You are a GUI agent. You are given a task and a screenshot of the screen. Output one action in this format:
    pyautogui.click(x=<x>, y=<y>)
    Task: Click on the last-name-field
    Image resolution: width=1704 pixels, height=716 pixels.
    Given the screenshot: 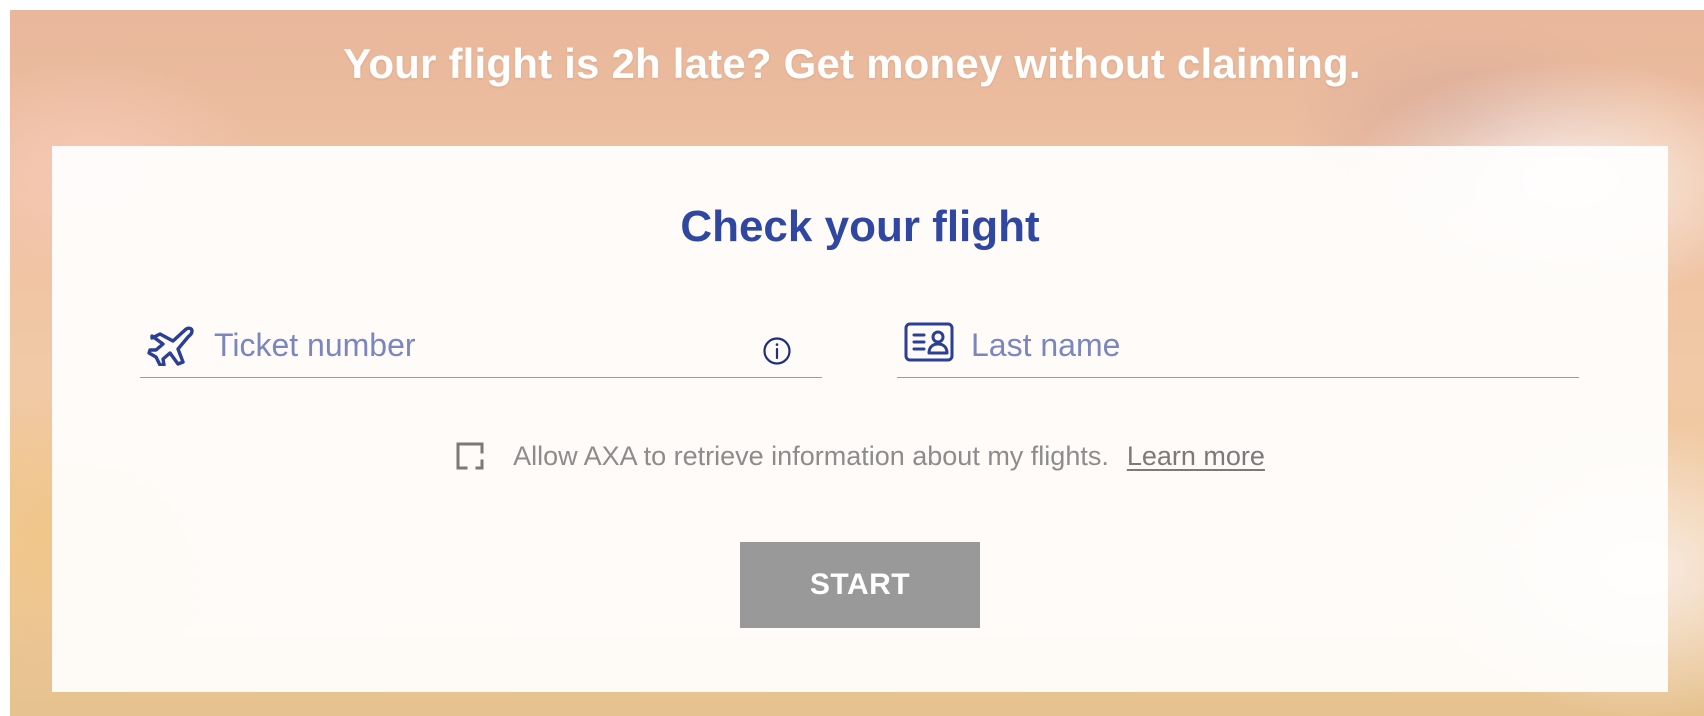 What is the action you would take?
    pyautogui.click(x=1238, y=346)
    